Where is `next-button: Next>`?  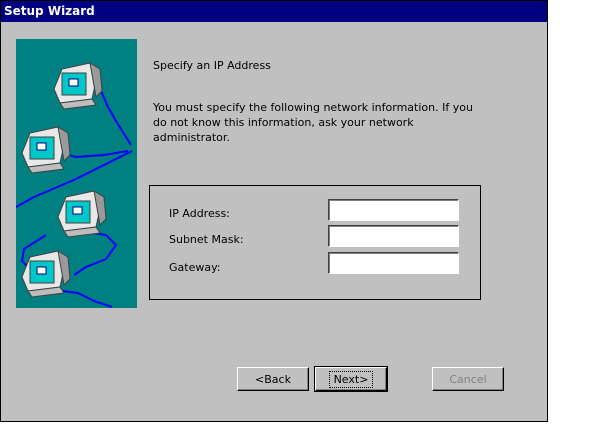
next-button: Next> is located at coordinates (351, 379).